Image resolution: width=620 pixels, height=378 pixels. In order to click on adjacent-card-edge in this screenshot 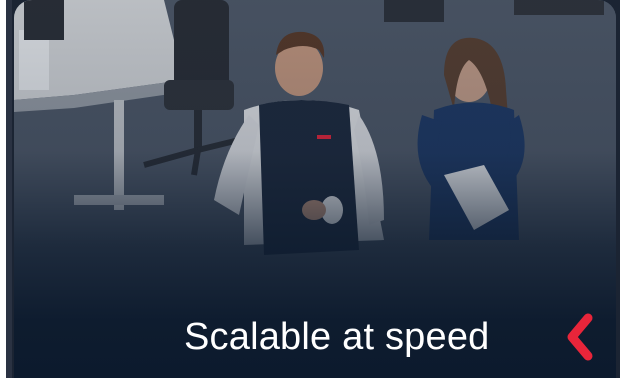, I will do `click(6, 189)`.